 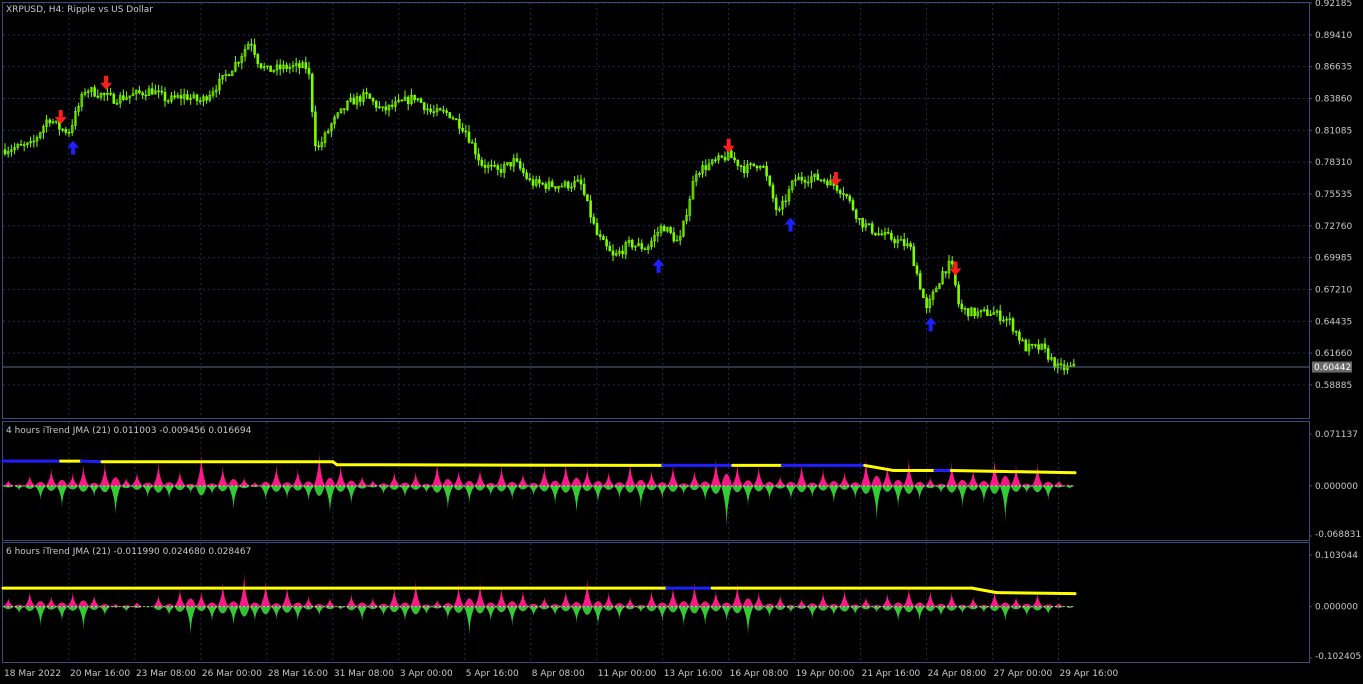 I want to click on price-tick-label: 0.81085, so click(x=1333, y=131).